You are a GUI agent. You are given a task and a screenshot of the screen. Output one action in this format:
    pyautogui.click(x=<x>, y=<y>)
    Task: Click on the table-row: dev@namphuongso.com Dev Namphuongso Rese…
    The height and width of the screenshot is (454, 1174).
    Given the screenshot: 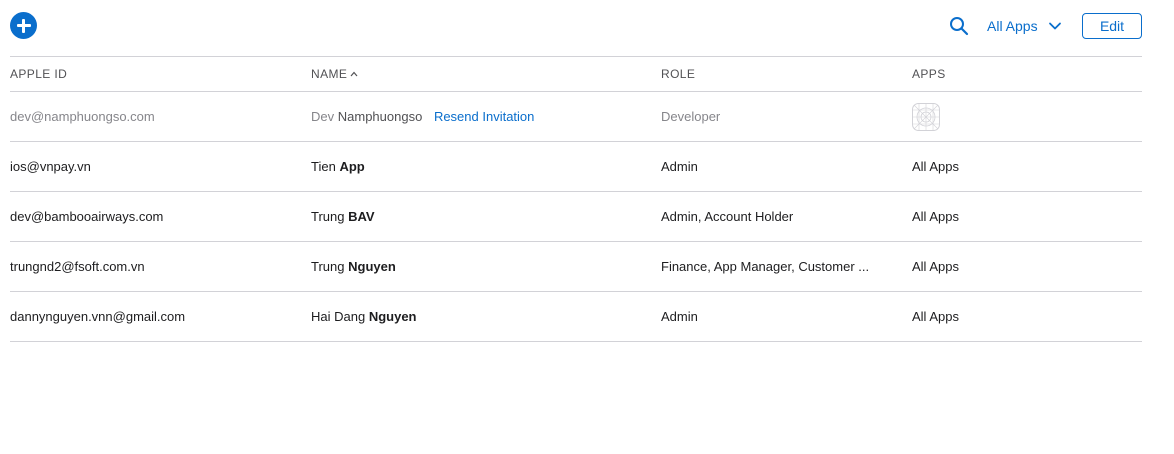 What is the action you would take?
    pyautogui.click(x=576, y=116)
    